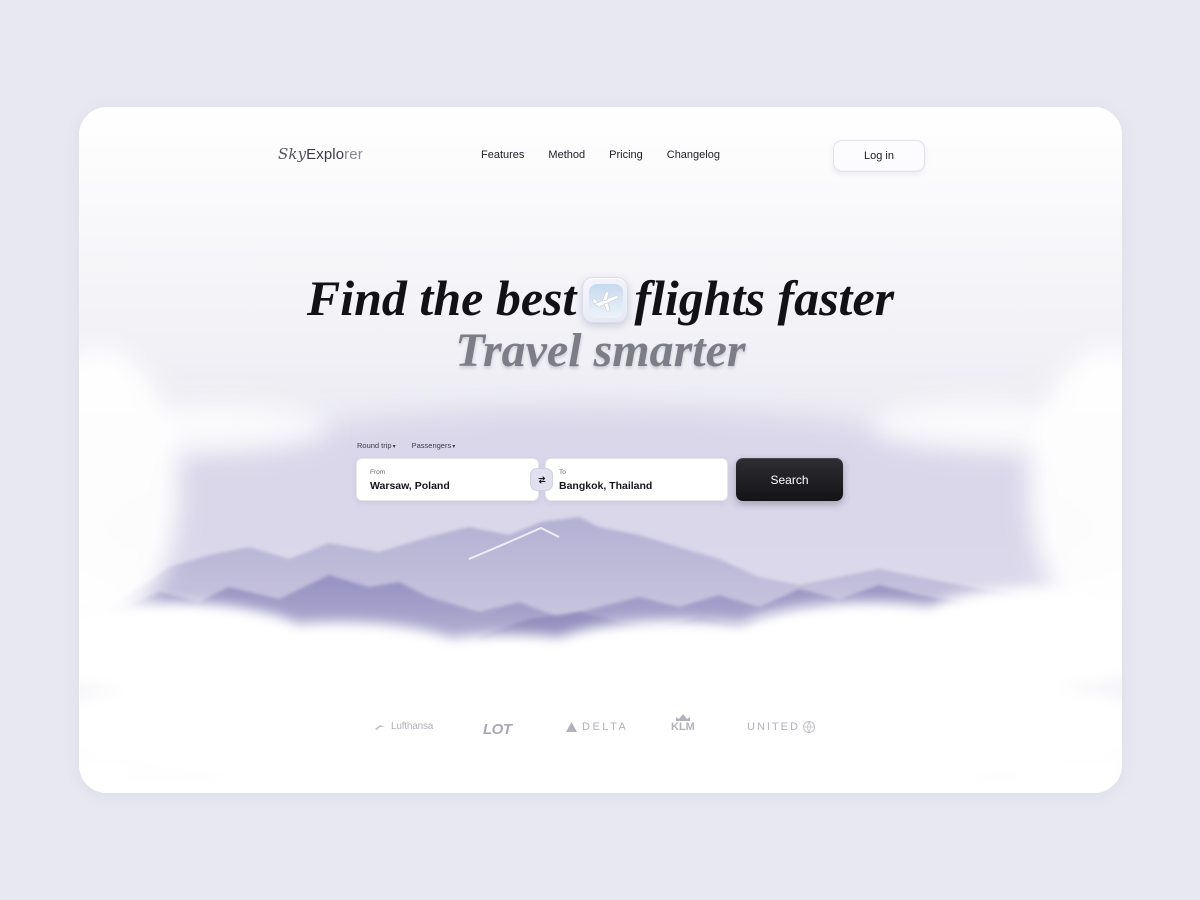 This screenshot has height=900, width=1200. Describe the element at coordinates (605, 299) in the screenshot. I see `airplane-icon` at that location.